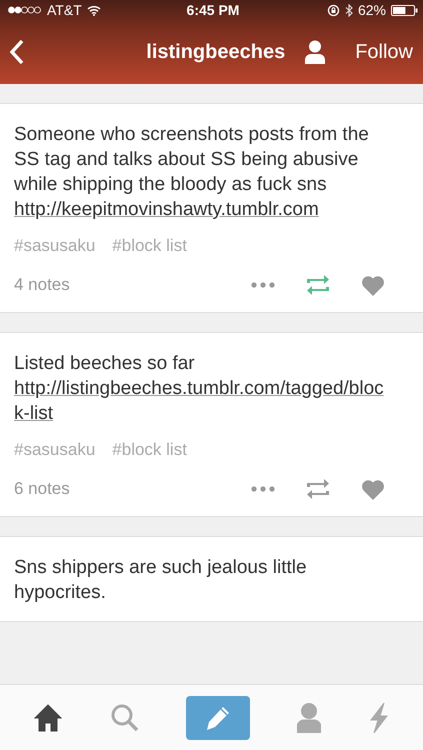  What do you see at coordinates (203, 401) in the screenshot?
I see `post-link: http://listingbeeches.tumblr.com/tagged/block-list` at bounding box center [203, 401].